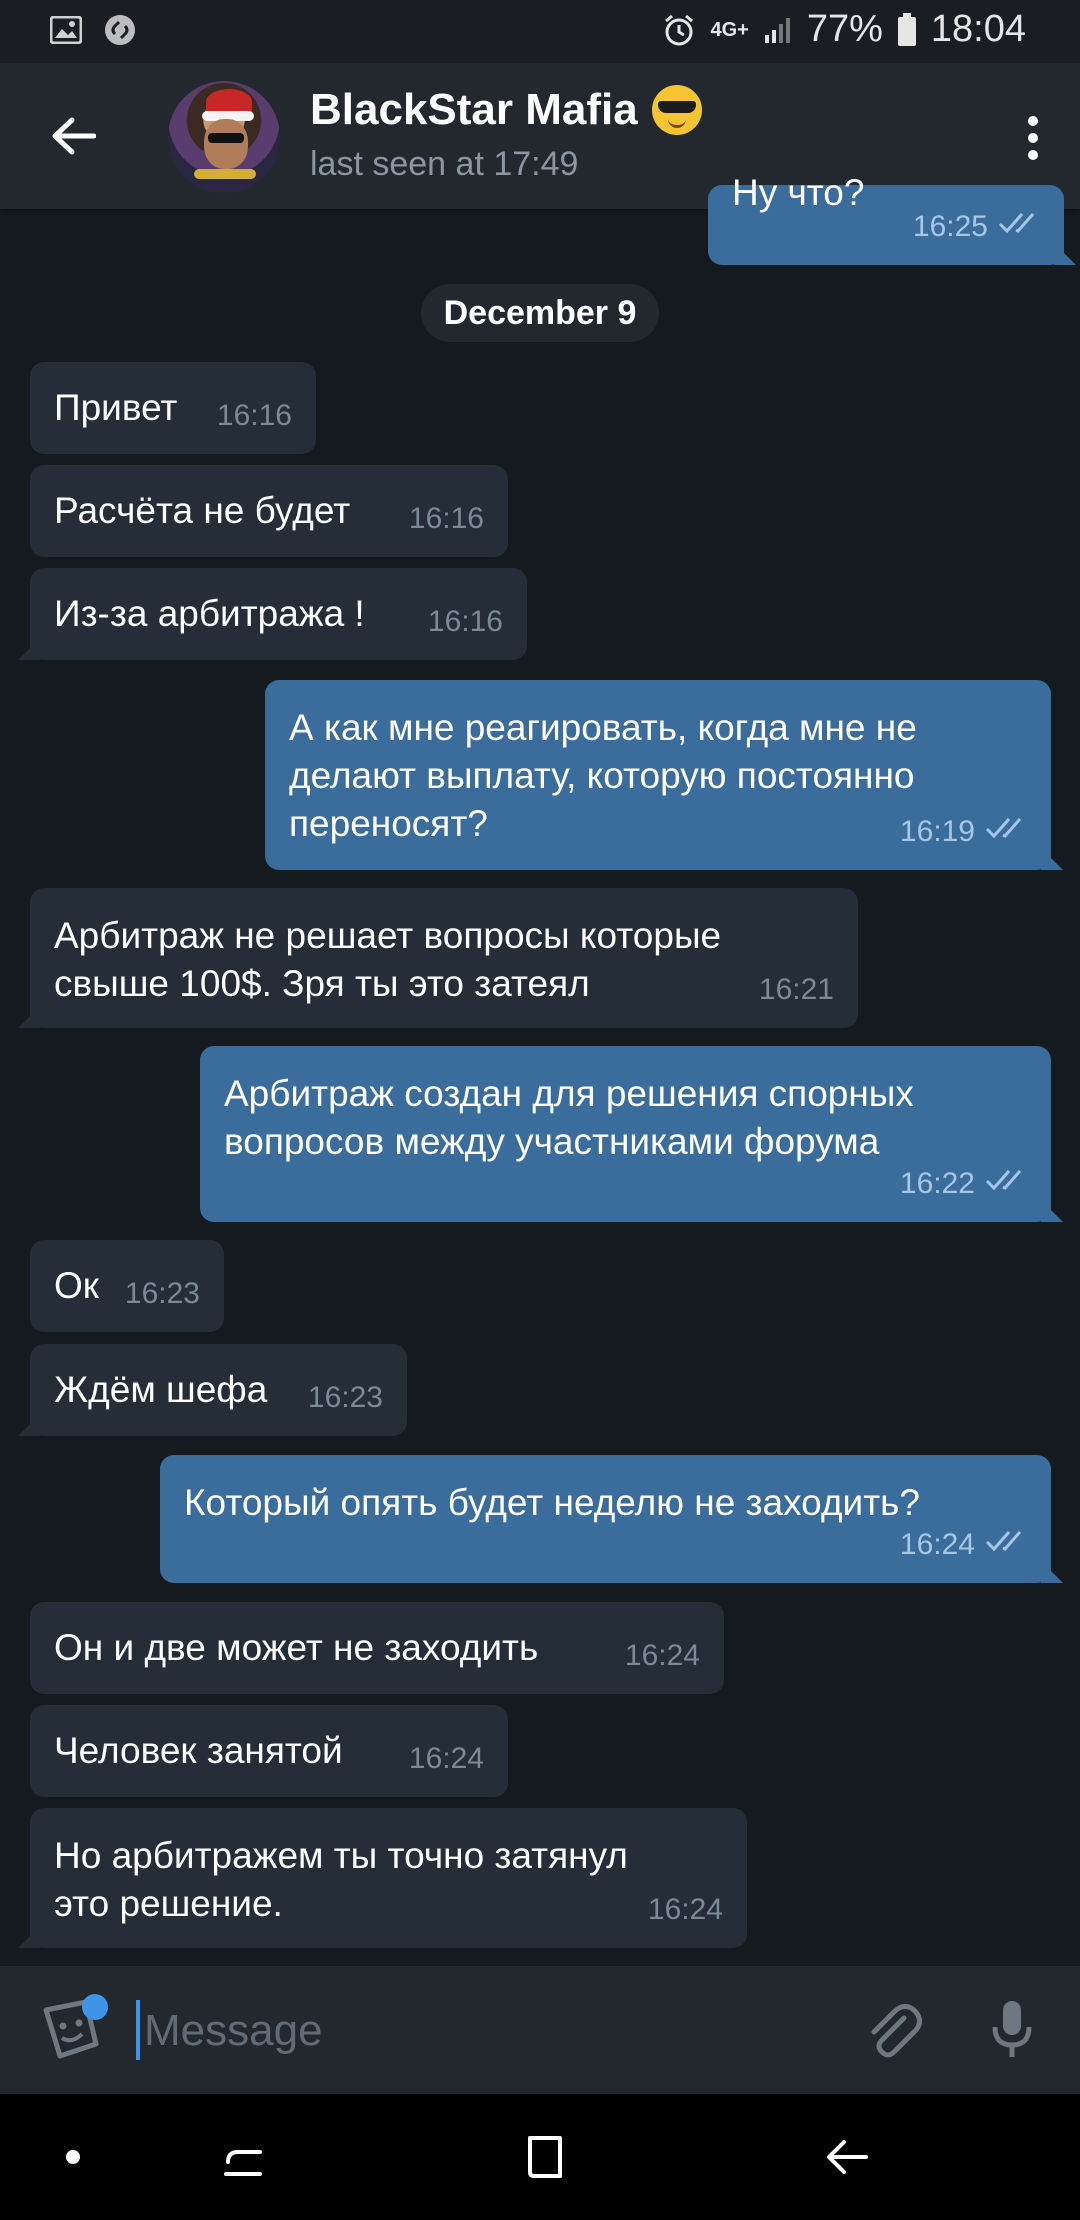 The image size is (1080, 2220). I want to click on message-bubble-incoming: Привет 16:16, so click(173, 408).